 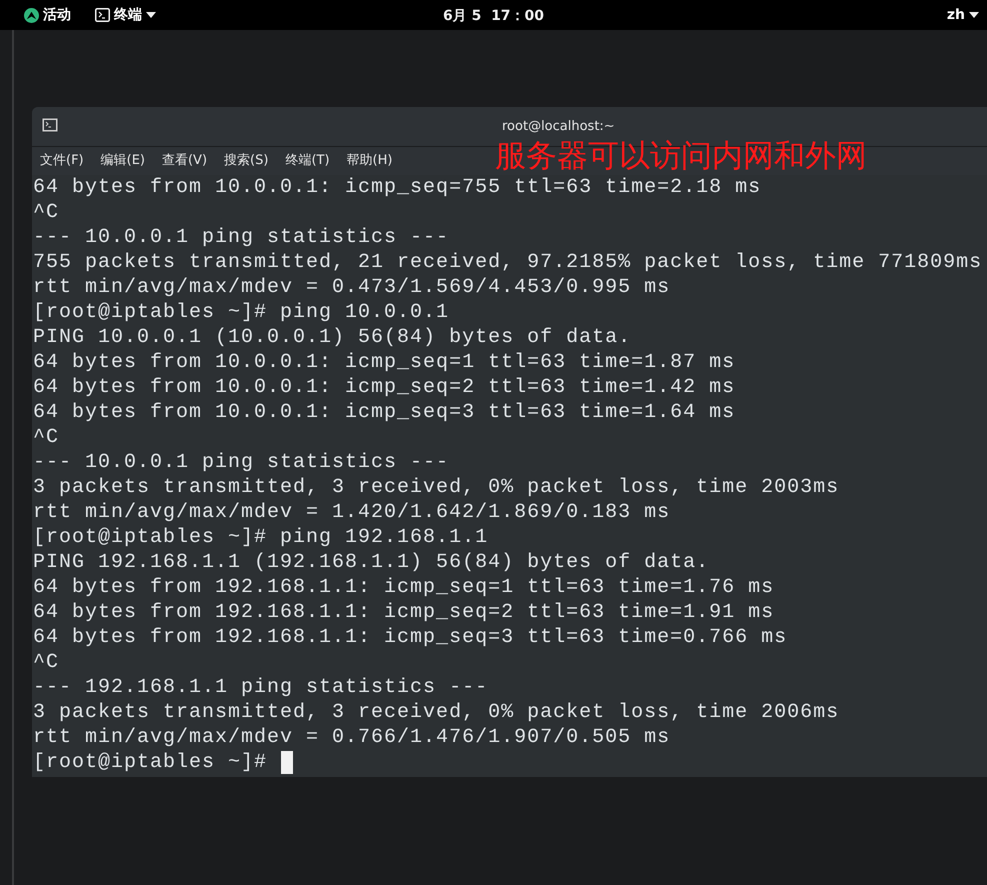 I want to click on terminal-line: 3 packets transmitted, 3 received, 0% packet loss, time 2006ms, so click(x=436, y=712).